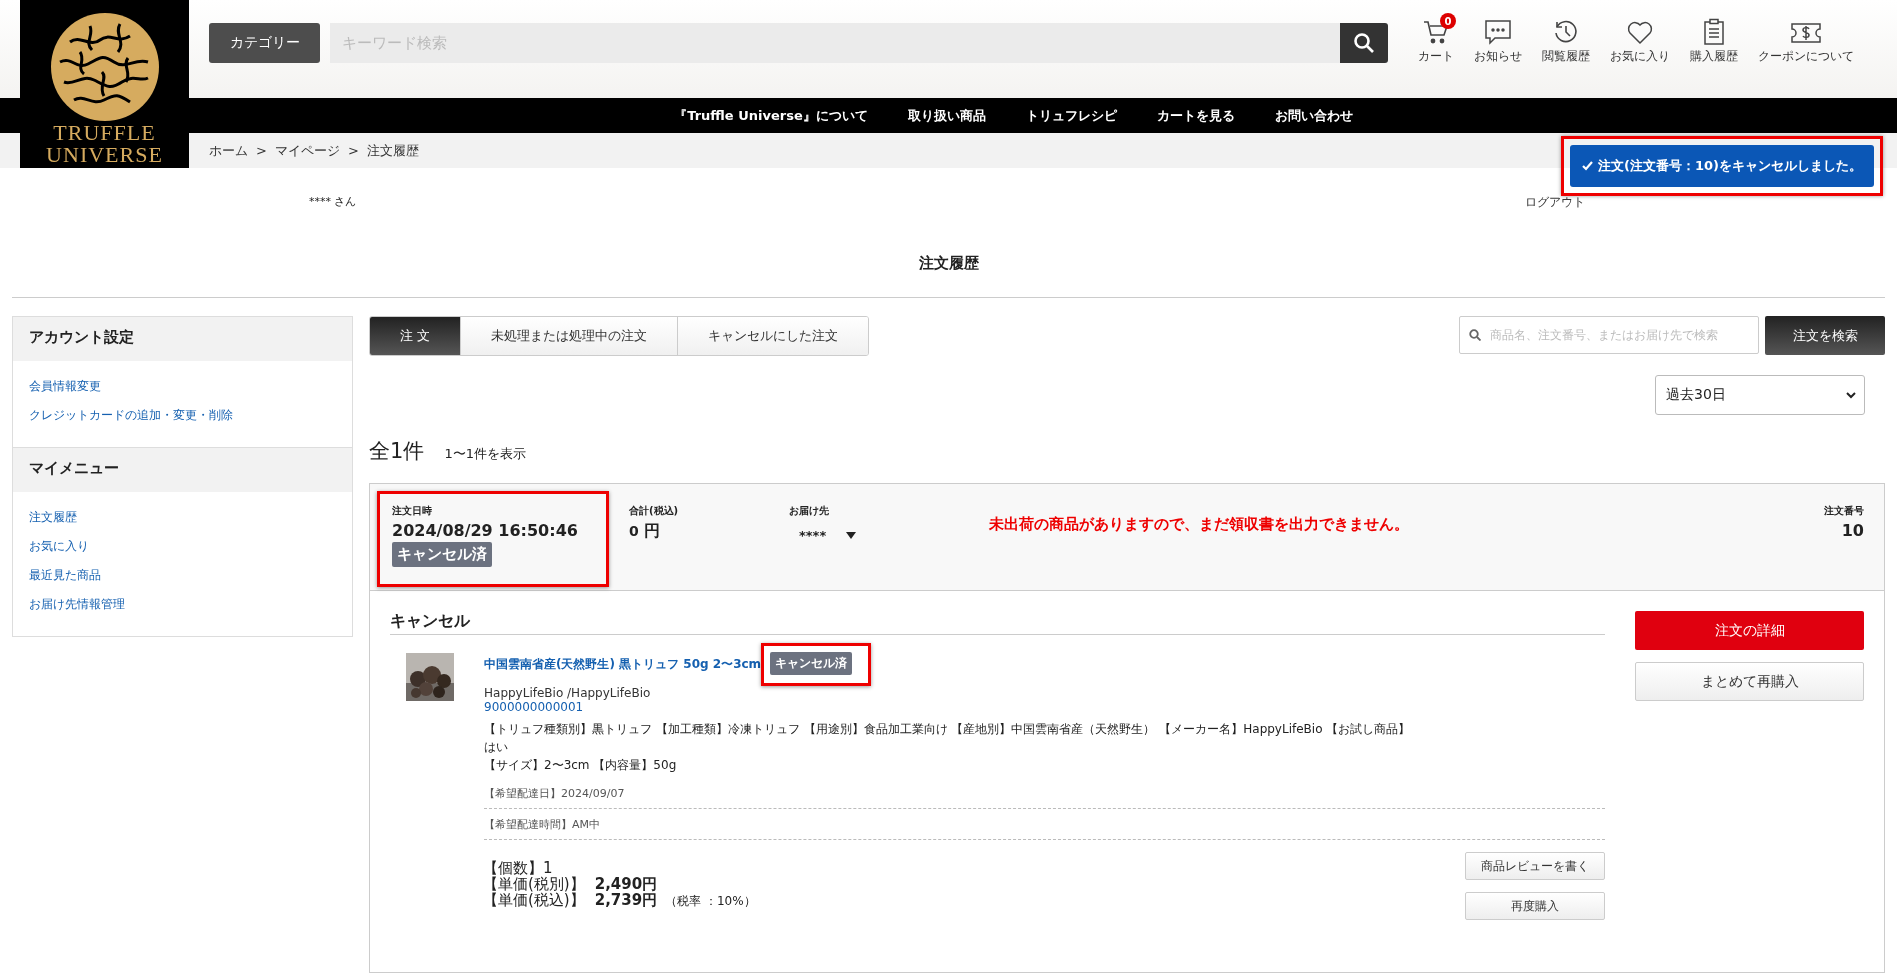 The image size is (1897, 975). Describe the element at coordinates (1760, 395) in the screenshot. I see `period-select: 過去30日` at that location.